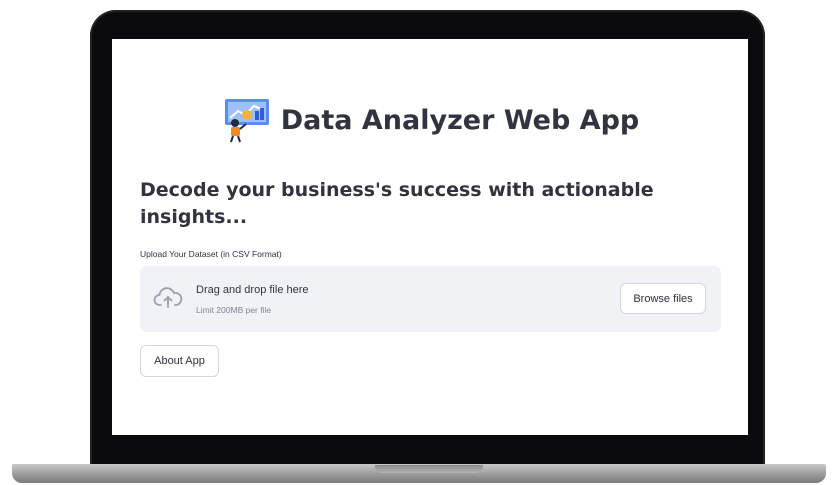  Describe the element at coordinates (252, 290) in the screenshot. I see `dropzone-instructions: Drag and drop file here` at that location.